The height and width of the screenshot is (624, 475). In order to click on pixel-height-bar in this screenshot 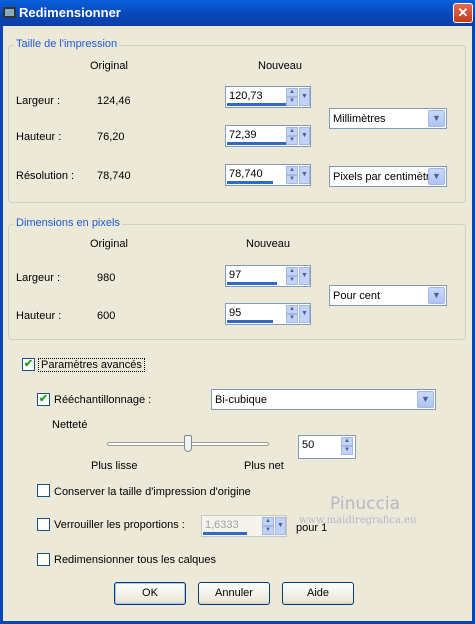, I will do `click(250, 321)`.